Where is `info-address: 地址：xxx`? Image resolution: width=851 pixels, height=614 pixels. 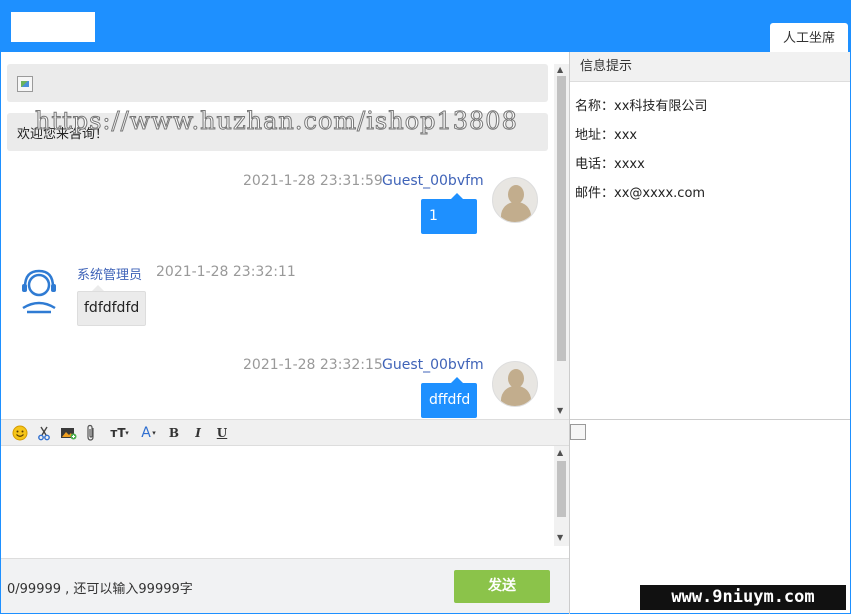
info-address: 地址：xxx is located at coordinates (606, 135).